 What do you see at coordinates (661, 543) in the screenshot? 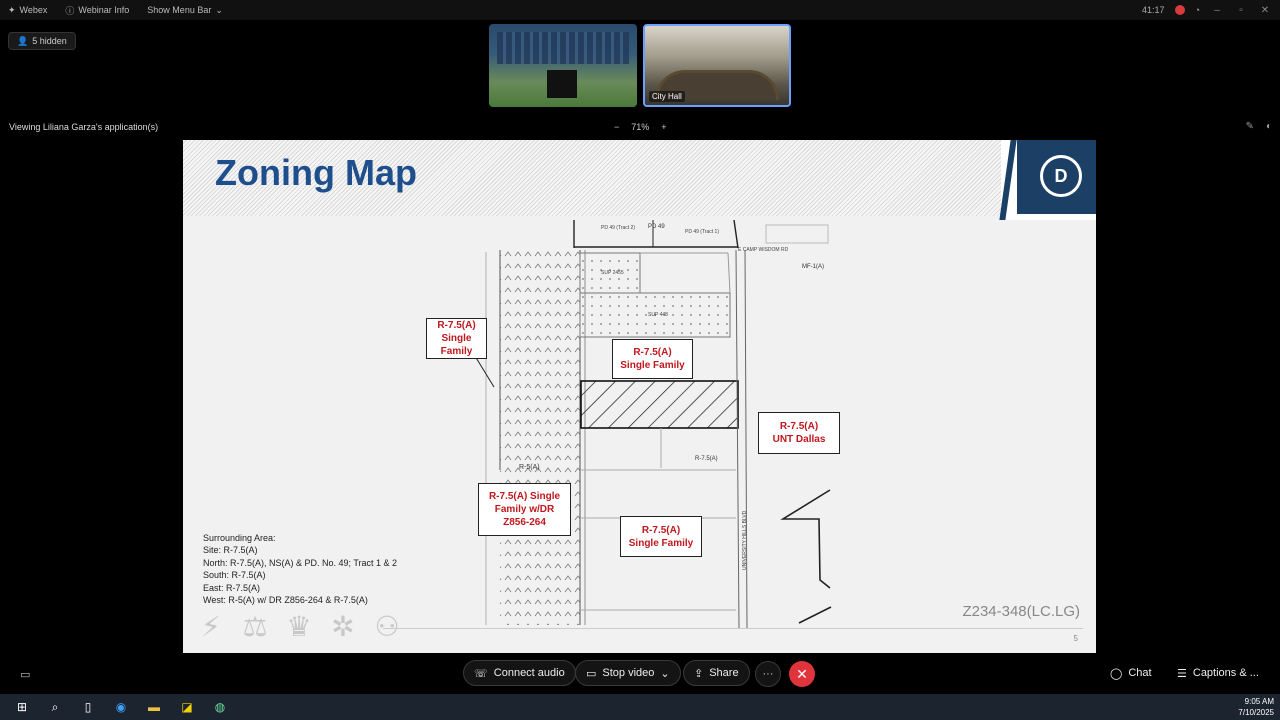
I see `zoning-label-south-line2: Single Family` at bounding box center [661, 543].